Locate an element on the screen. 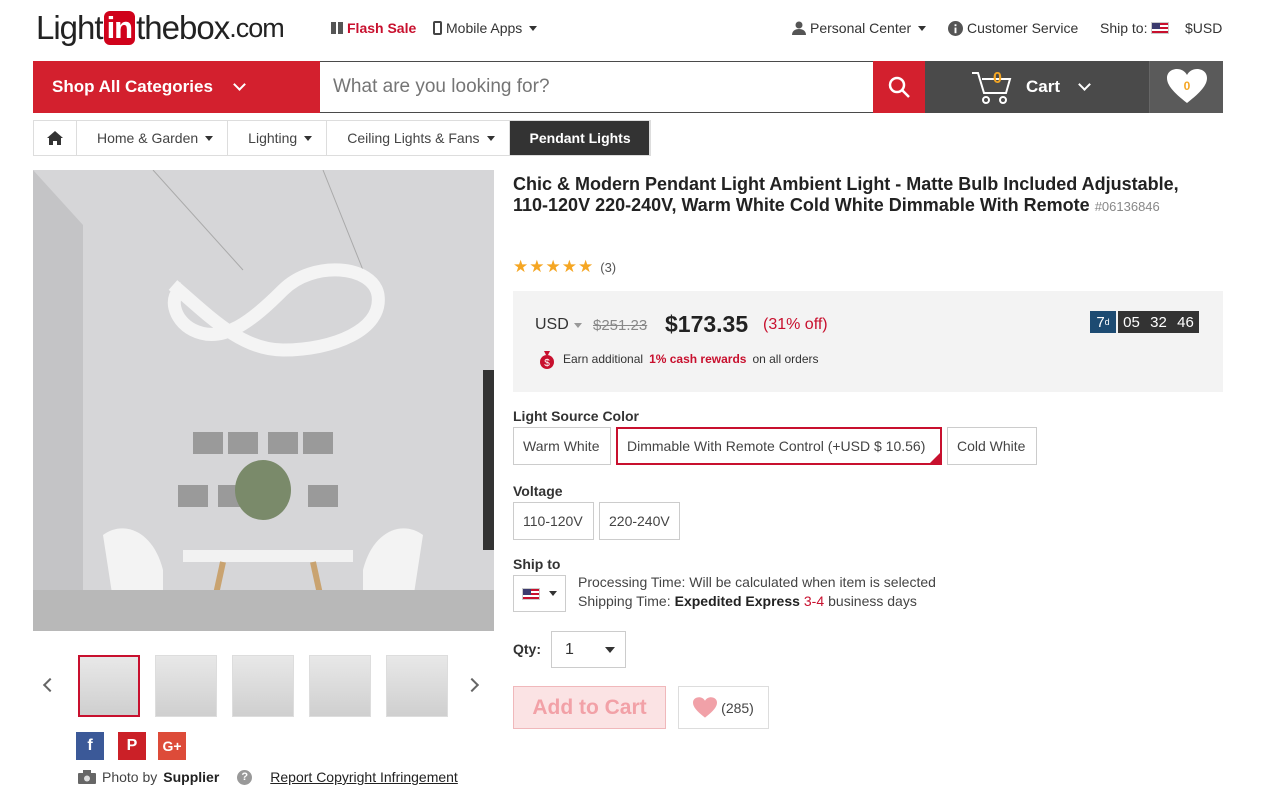 The image size is (1262, 801). wishlist-count: 0 is located at coordinates (1186, 86).